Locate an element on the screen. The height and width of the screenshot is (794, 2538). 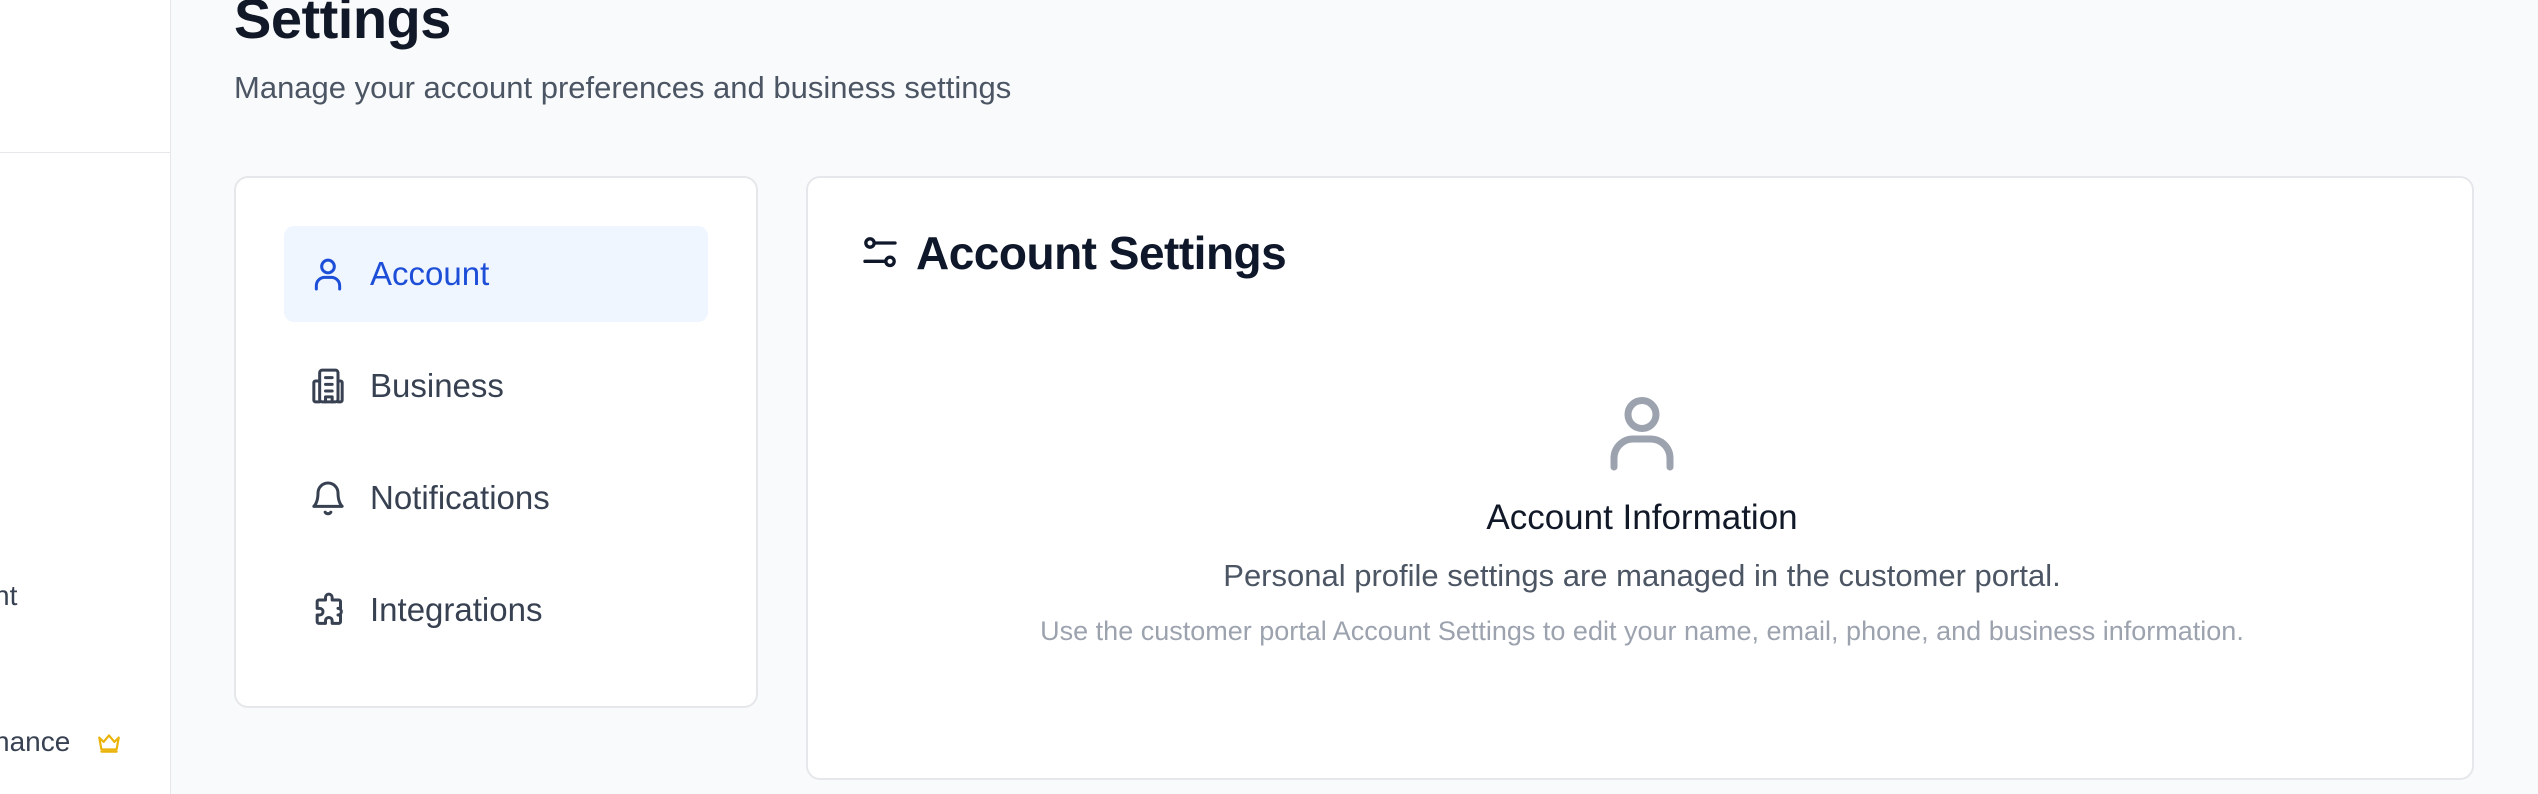
settings-tab-label: Account is located at coordinates (430, 273).